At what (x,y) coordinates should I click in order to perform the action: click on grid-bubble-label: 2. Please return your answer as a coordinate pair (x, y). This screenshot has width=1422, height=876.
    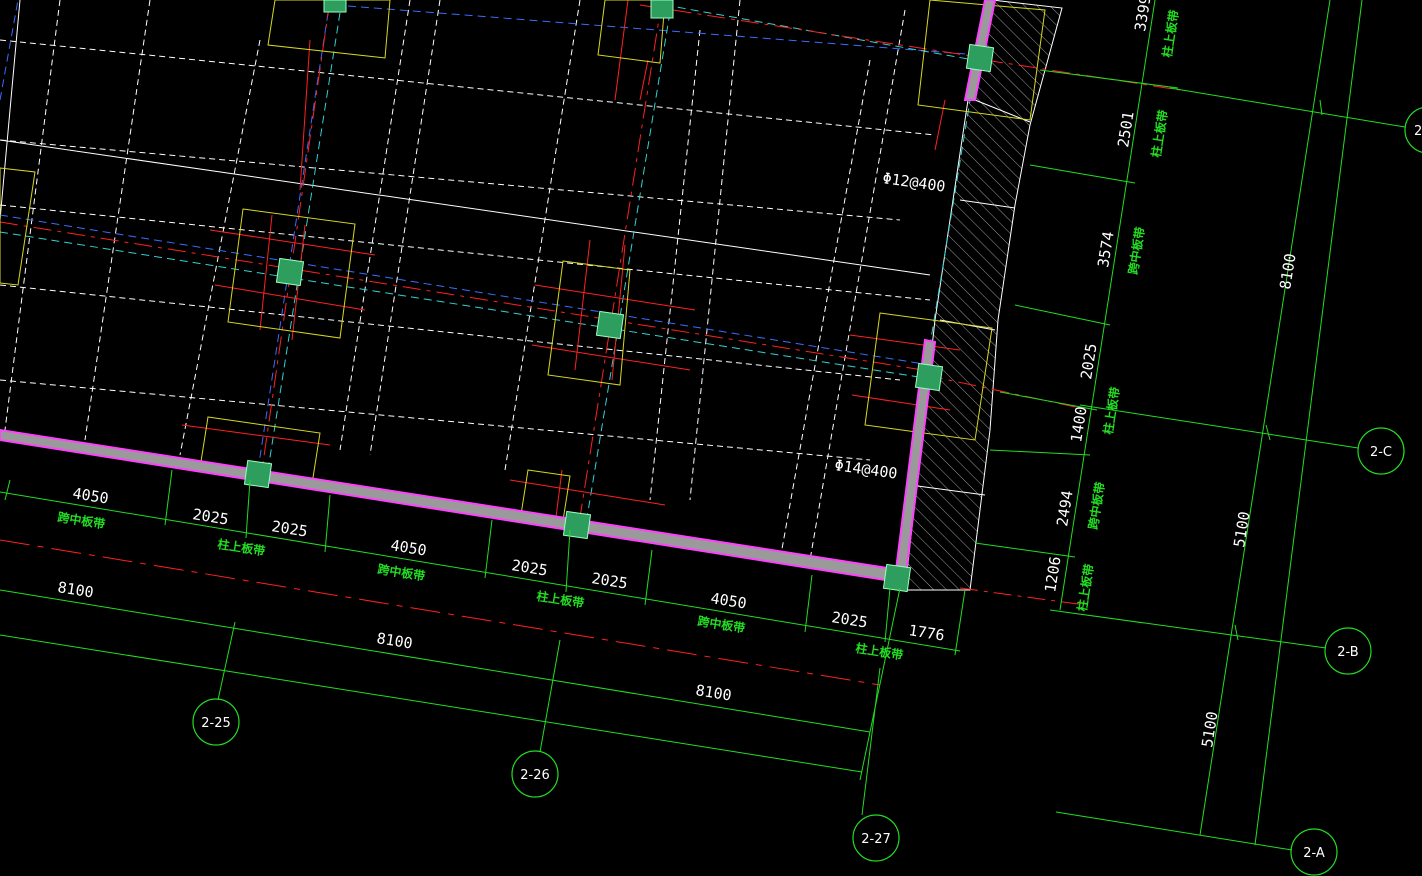
    Looking at the image, I should click on (1418, 131).